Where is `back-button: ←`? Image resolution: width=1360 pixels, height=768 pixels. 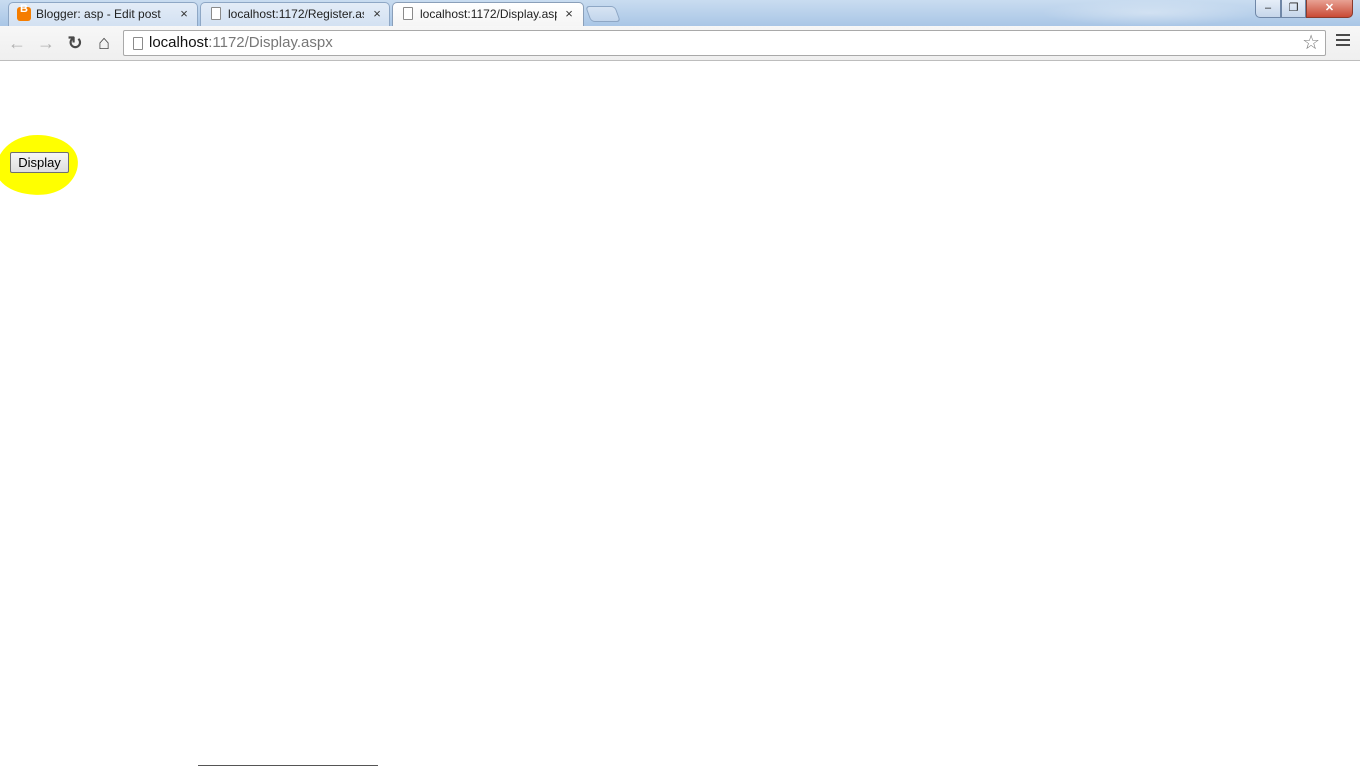
back-button: ← is located at coordinates (17, 43).